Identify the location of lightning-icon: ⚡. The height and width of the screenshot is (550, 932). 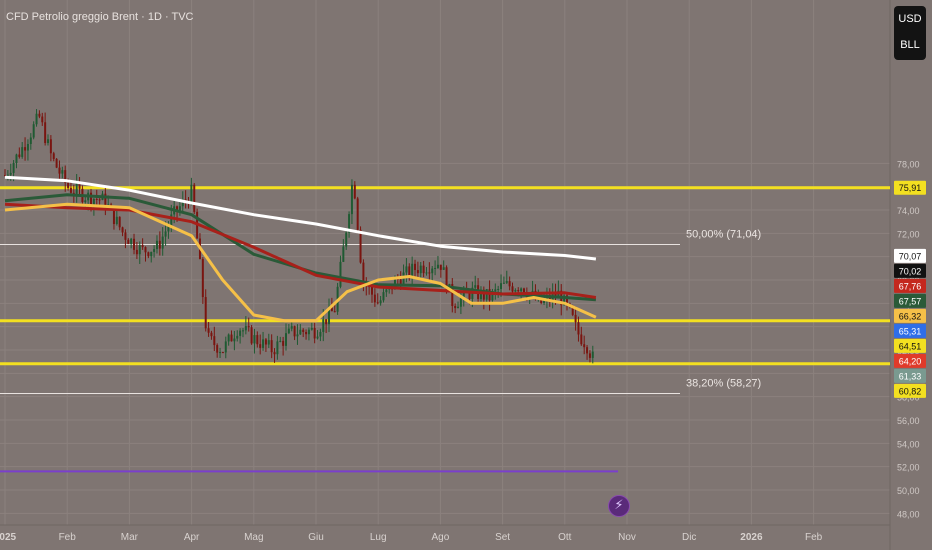
(619, 506).